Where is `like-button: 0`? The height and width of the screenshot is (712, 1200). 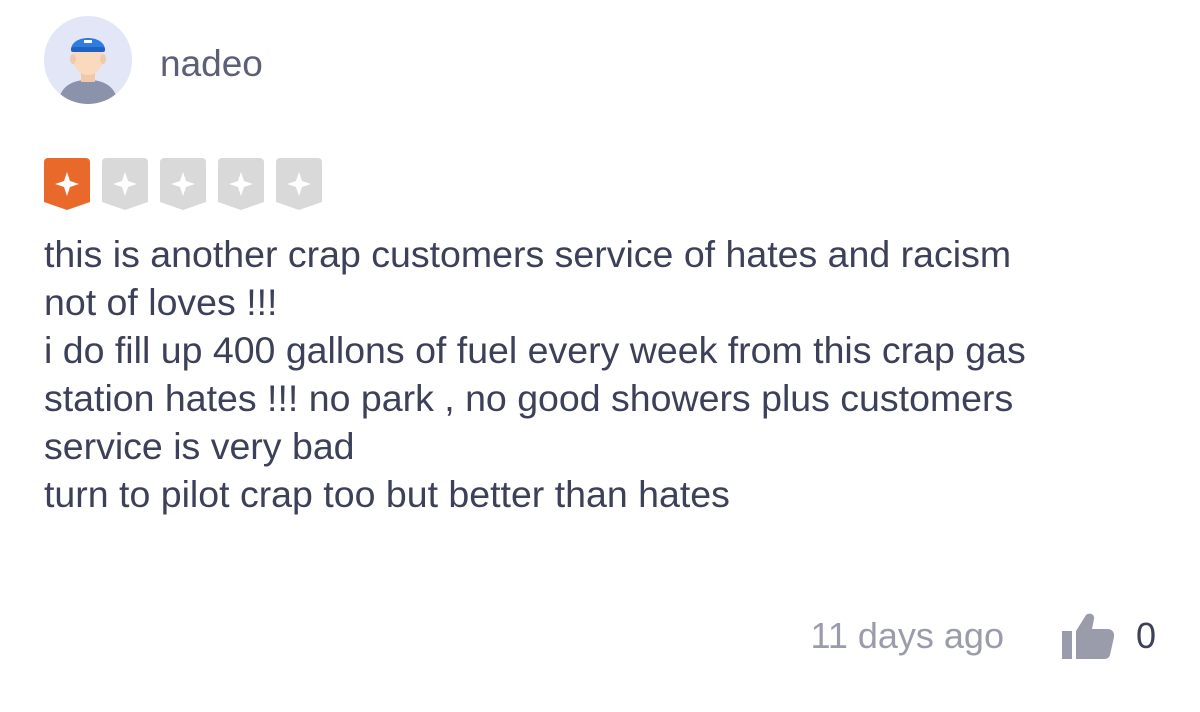
like-button: 0 is located at coordinates (1108, 636).